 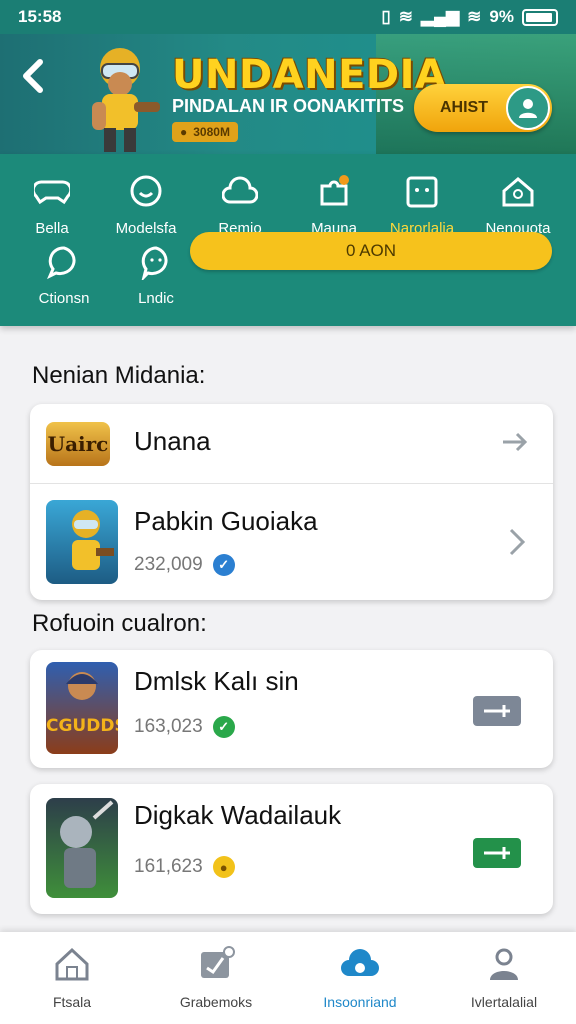 I want to click on category-item: Narorlalia, so click(x=422, y=204).